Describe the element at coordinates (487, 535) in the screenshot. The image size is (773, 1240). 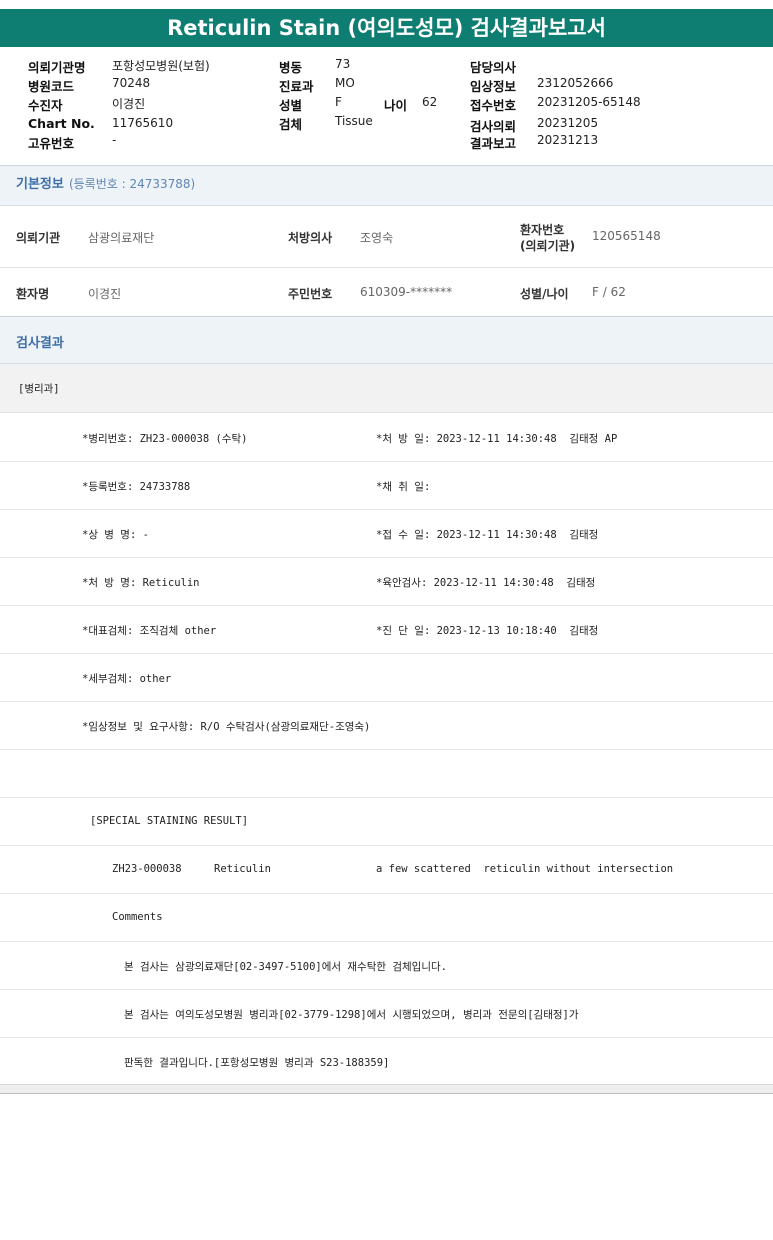
I see `receipt-date: *접 수 일: 2023-12-11 14:30:48 김태정` at that location.